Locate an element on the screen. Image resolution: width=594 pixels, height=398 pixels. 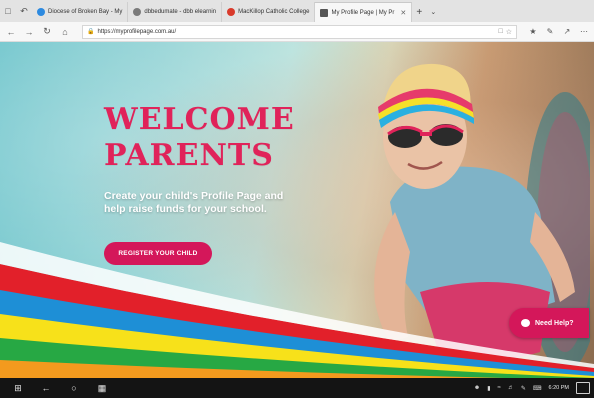
clock-time: 6:20 PM is located at coordinates (558, 387).